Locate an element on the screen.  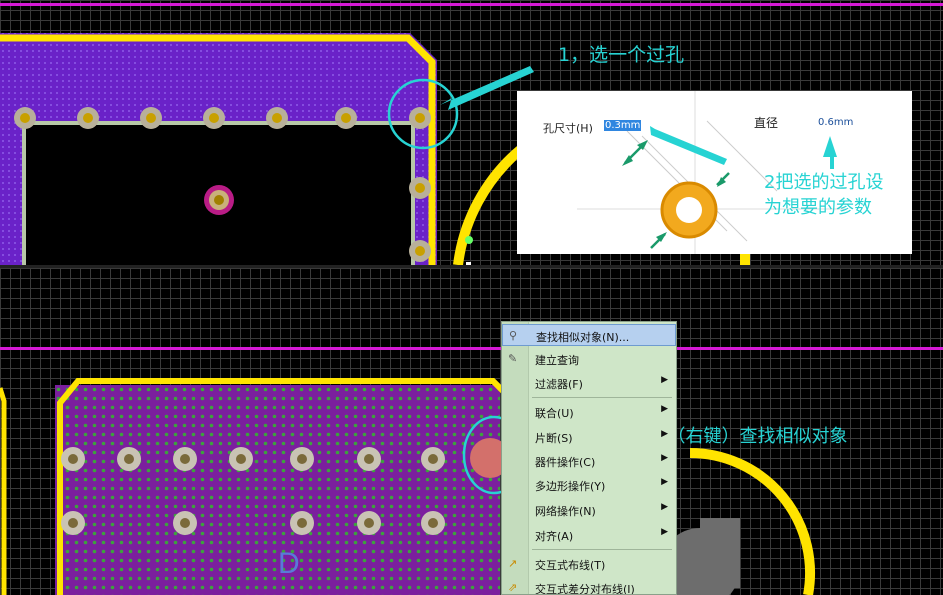
hole-size-label: 孔尺寸(H) is located at coordinates (568, 128).